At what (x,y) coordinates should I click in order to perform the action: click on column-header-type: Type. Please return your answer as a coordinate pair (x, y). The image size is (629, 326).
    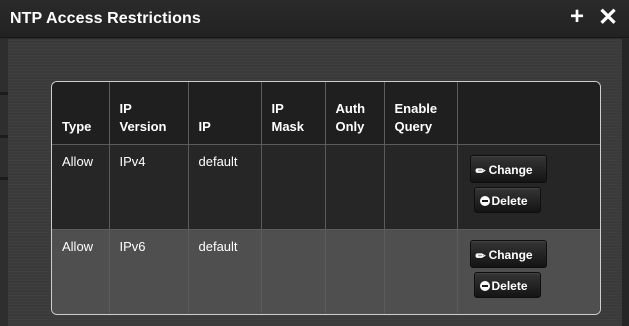
    Looking at the image, I should click on (81, 113).